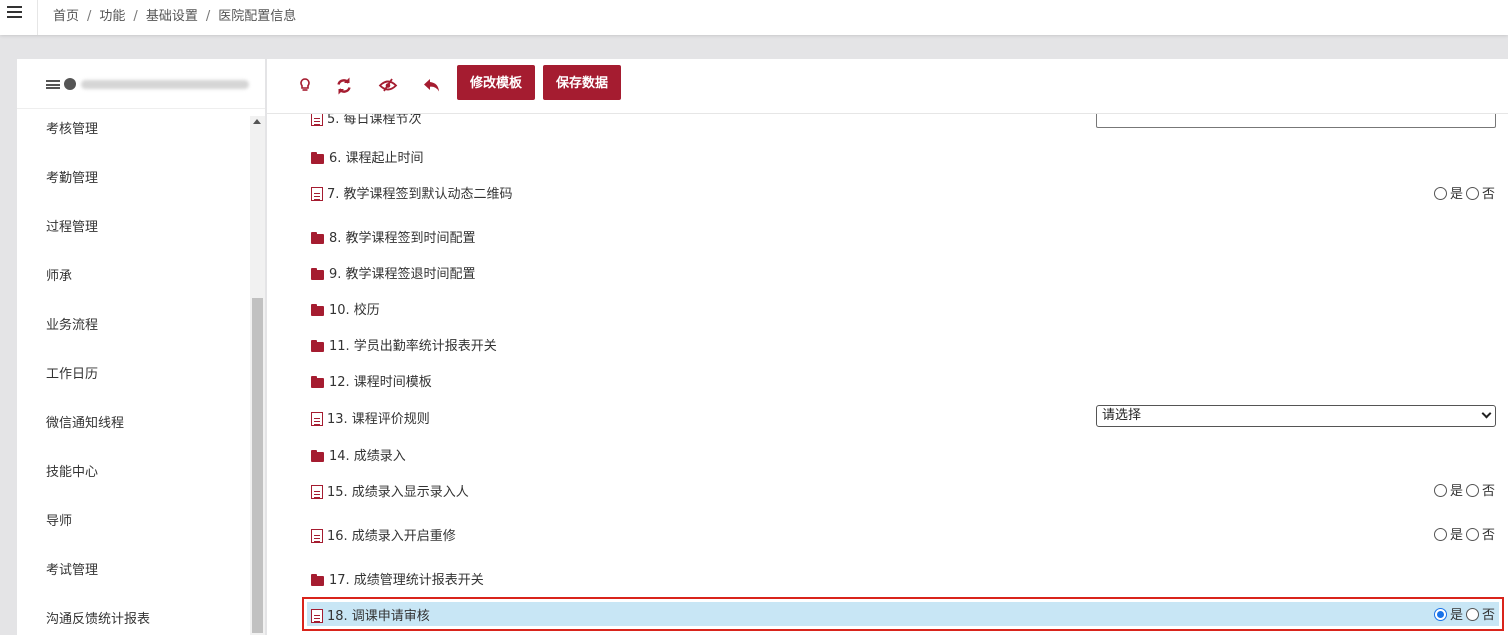 The height and width of the screenshot is (635, 1508). What do you see at coordinates (388, 86) in the screenshot?
I see `eye-slash-icon` at bounding box center [388, 86].